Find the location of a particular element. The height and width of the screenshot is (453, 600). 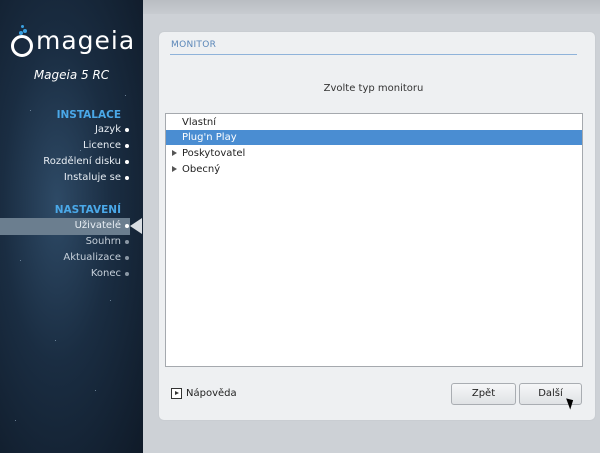

prompt-text: Zvolte typ monitoru is located at coordinates (373, 88).